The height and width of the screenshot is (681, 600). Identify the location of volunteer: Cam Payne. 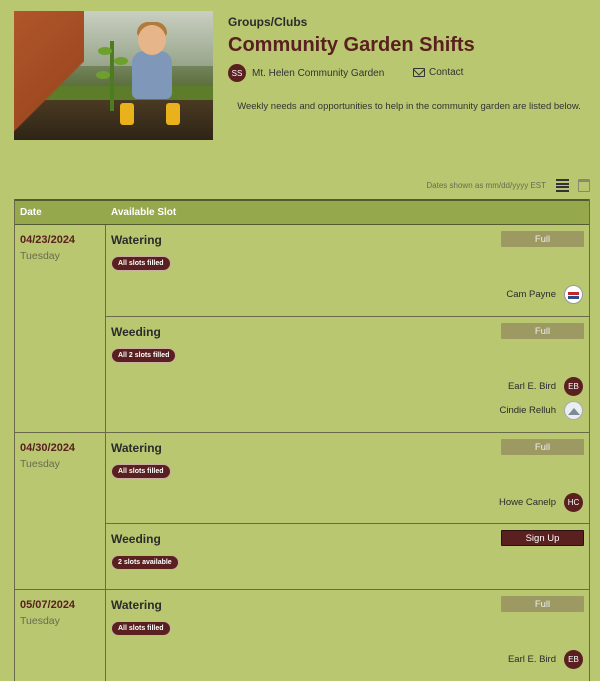
(347, 294).